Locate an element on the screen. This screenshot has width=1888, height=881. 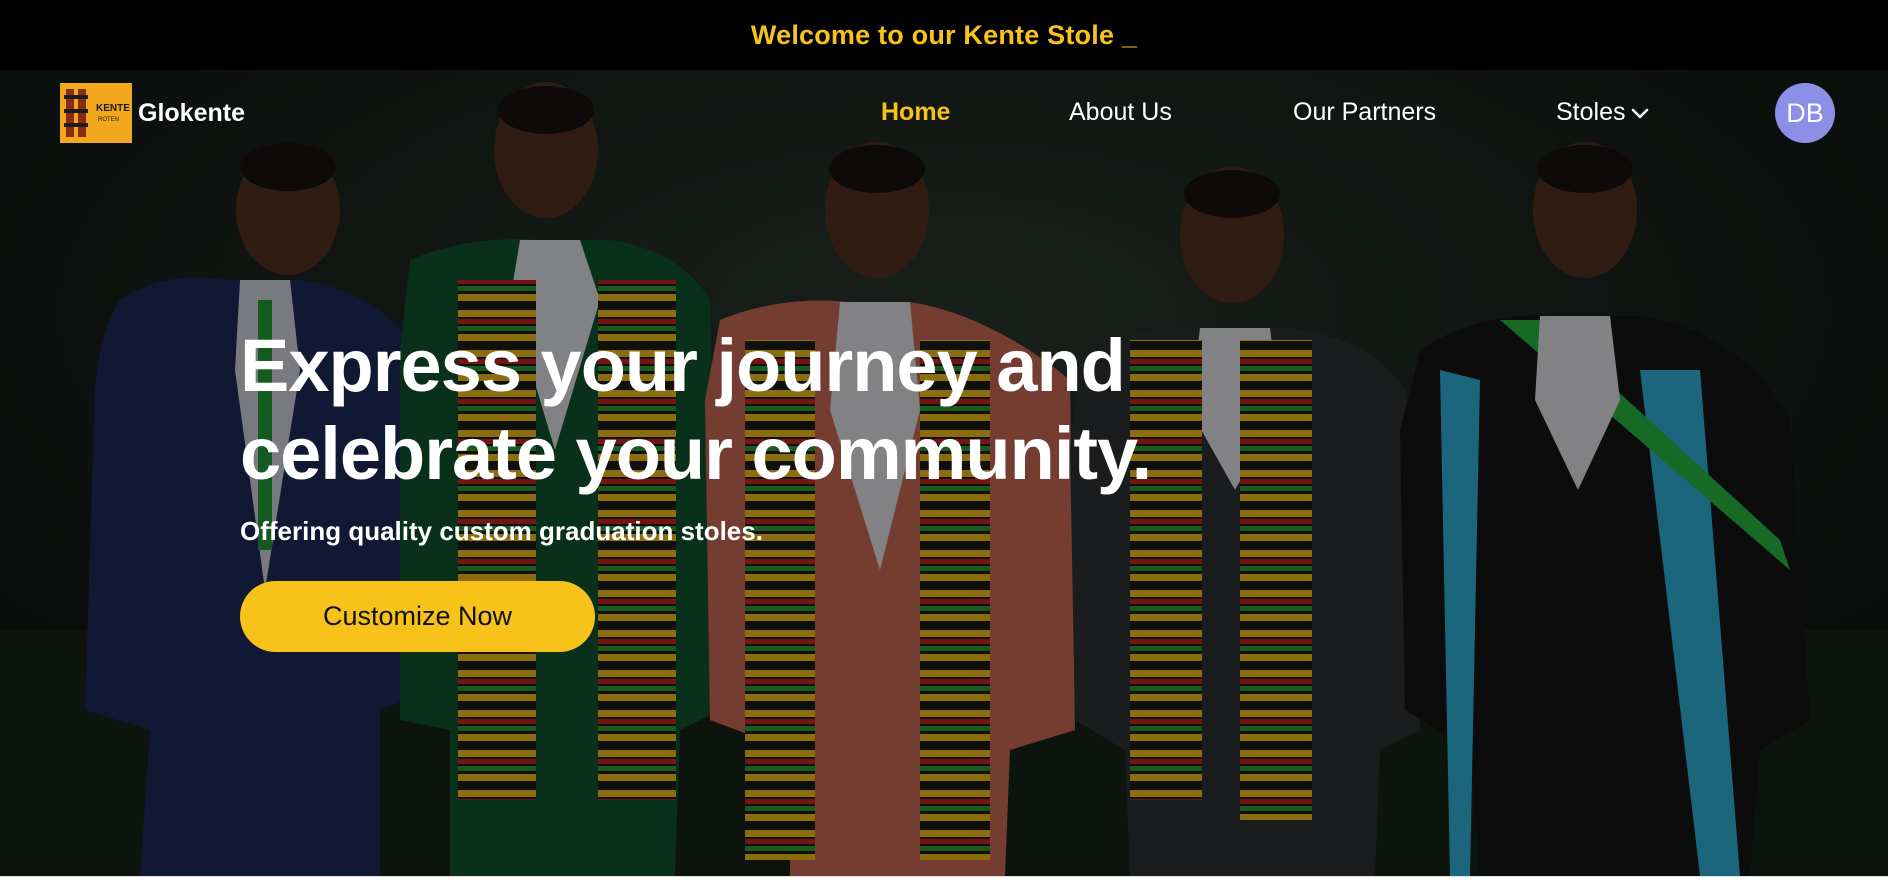
announcement-text: Welcome to our Kente Stole _ is located at coordinates (944, 34).